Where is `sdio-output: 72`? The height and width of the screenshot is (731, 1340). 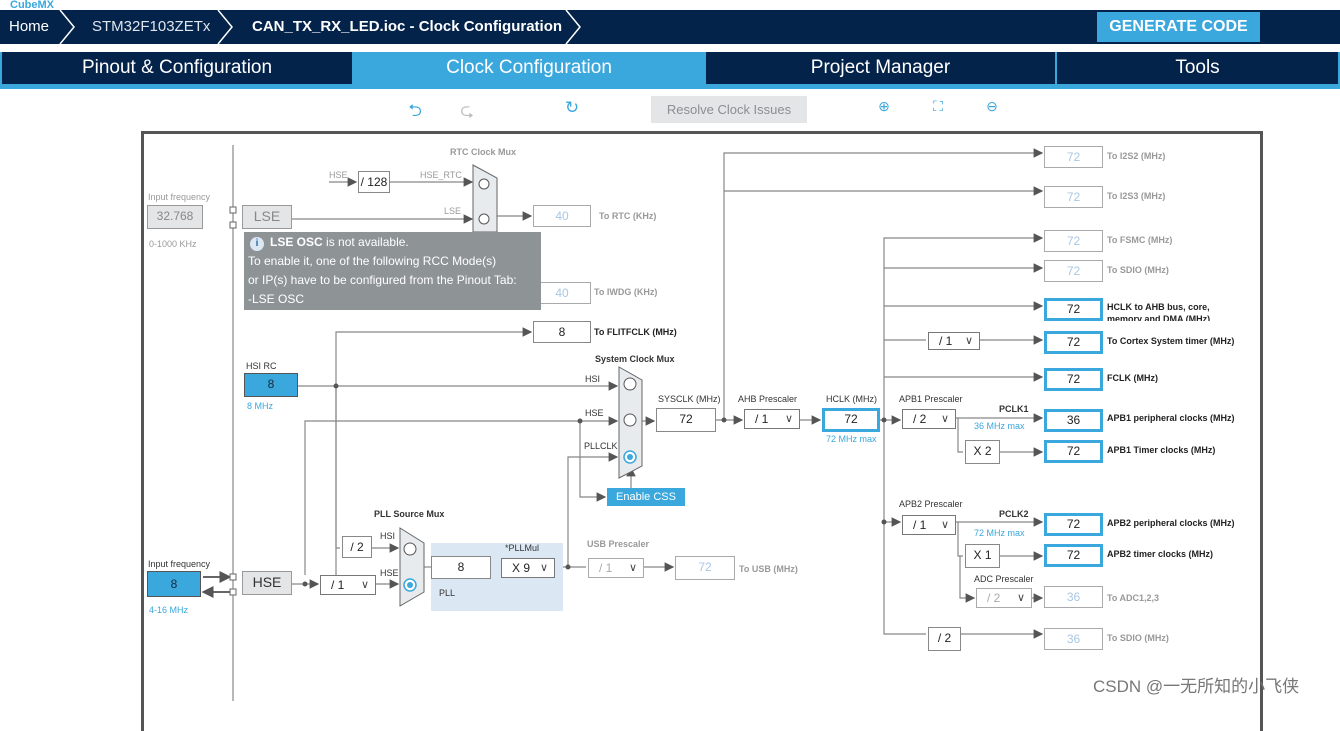 sdio-output: 72 is located at coordinates (1073, 271).